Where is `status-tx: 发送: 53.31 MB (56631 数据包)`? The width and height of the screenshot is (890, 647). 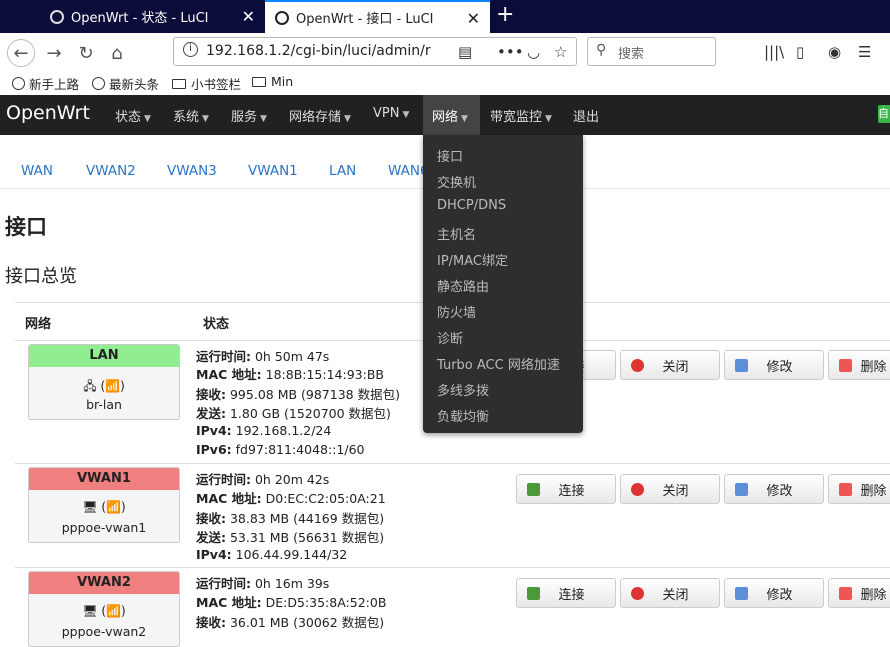 status-tx: 发送: 53.31 MB (56631 数据包) is located at coordinates (290, 537).